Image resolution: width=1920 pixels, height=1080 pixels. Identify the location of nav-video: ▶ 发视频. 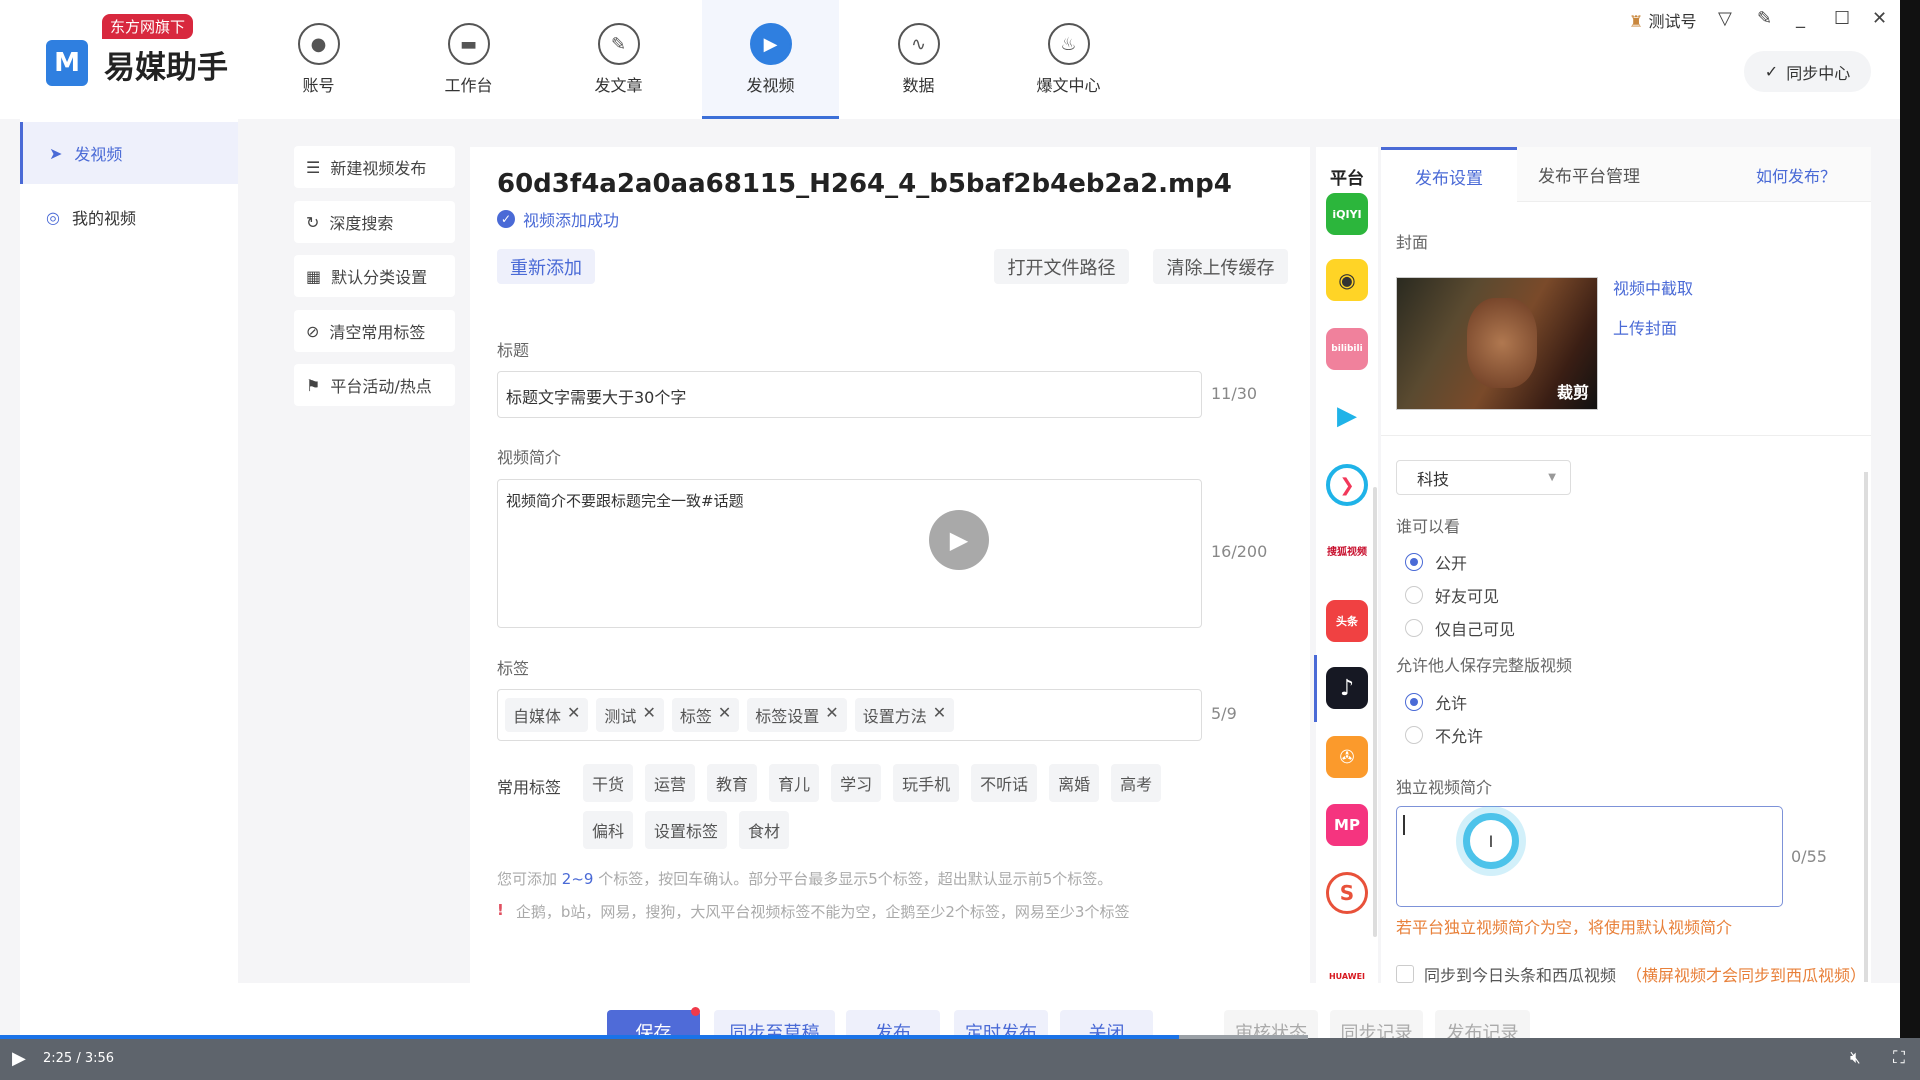
(770, 59).